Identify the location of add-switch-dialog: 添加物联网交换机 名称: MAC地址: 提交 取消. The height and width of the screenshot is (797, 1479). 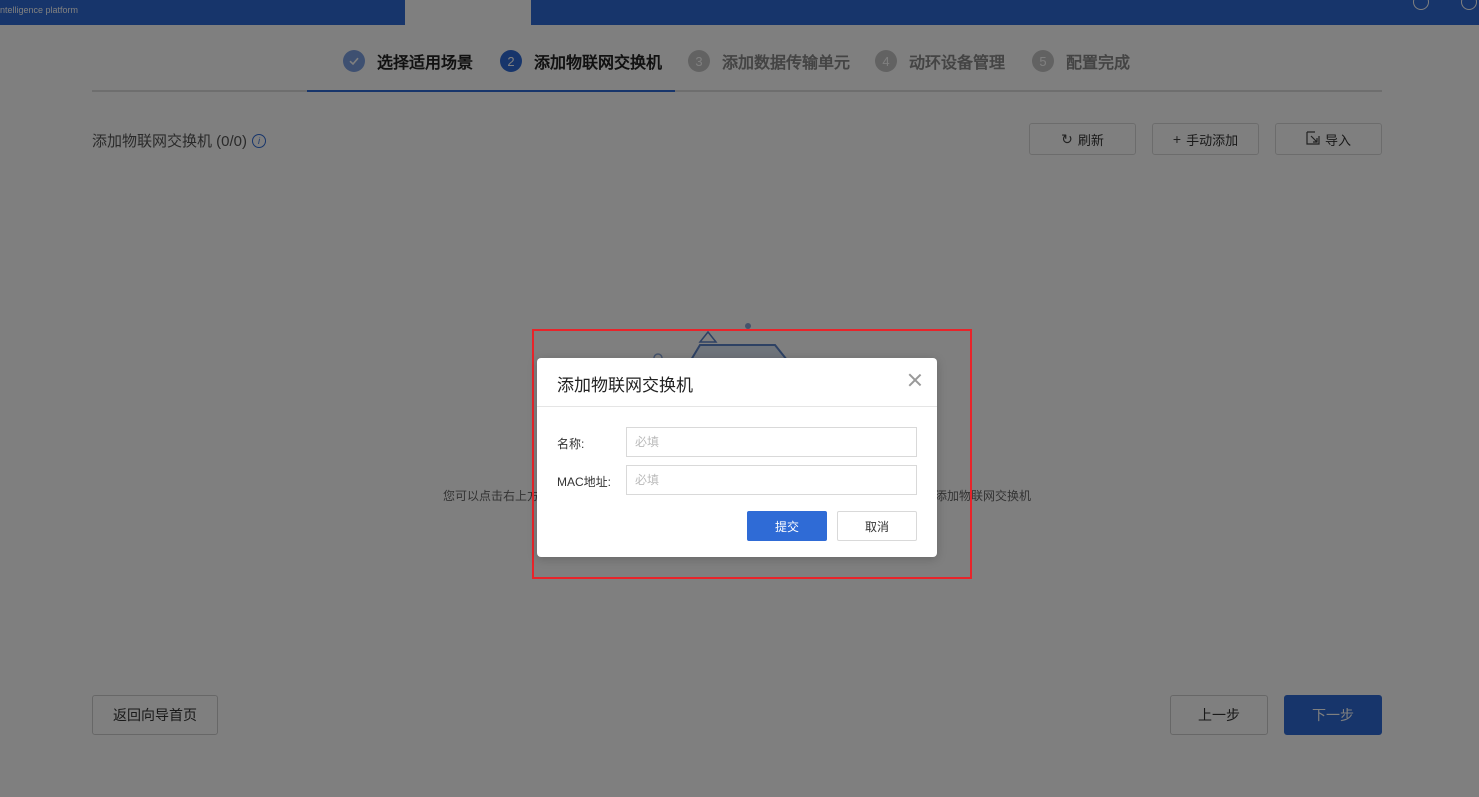
(737, 457).